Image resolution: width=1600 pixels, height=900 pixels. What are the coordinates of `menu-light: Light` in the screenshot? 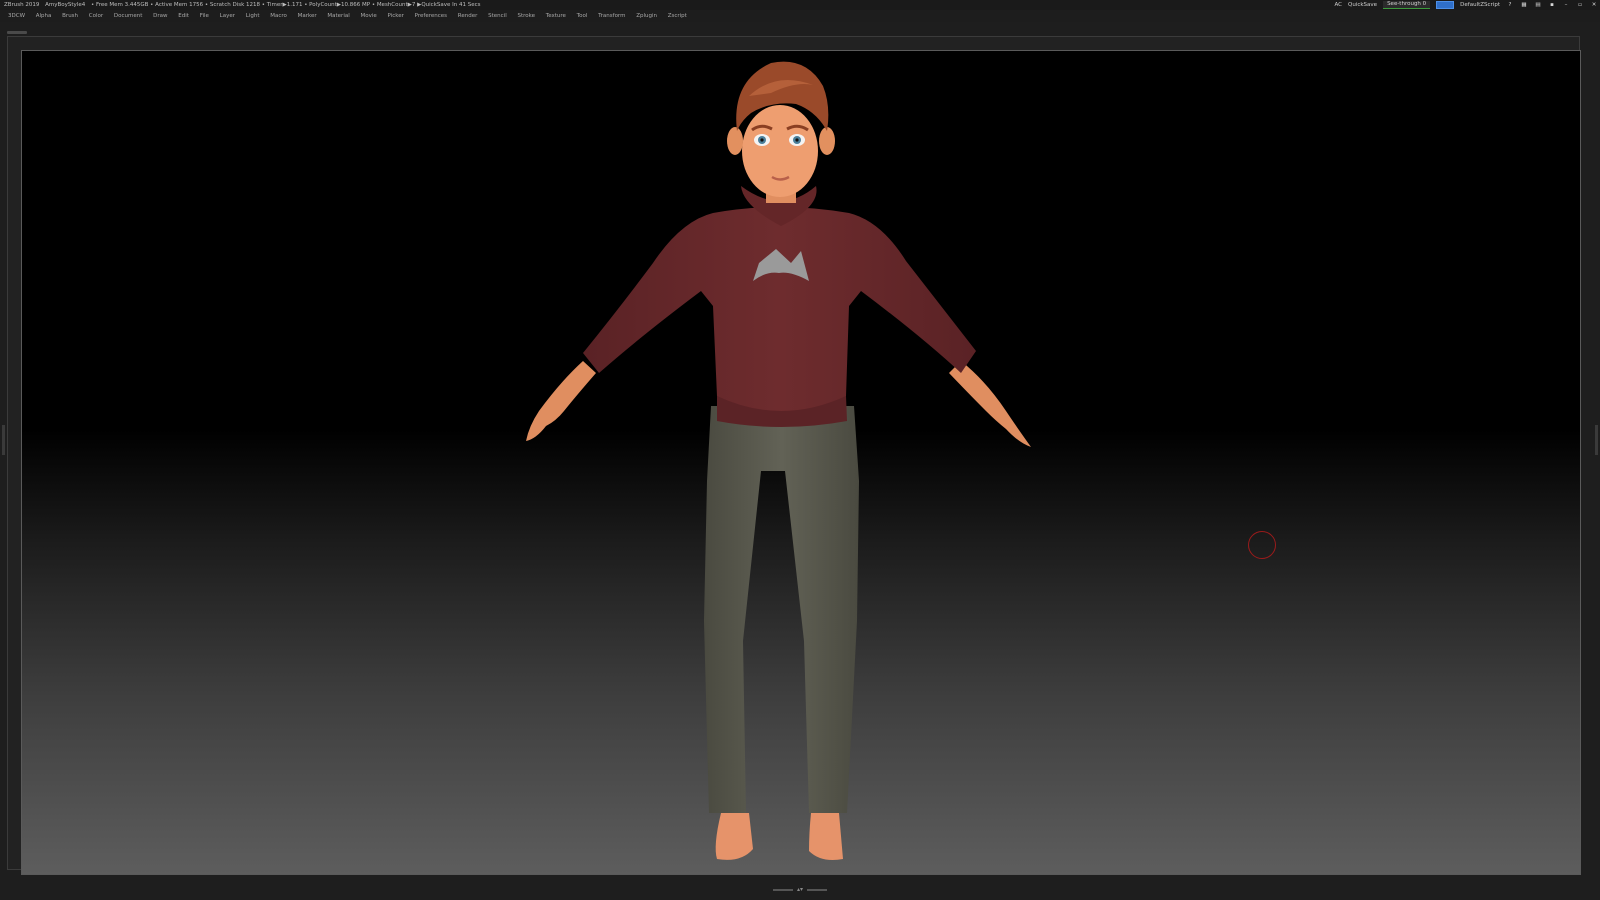 It's located at (253, 16).